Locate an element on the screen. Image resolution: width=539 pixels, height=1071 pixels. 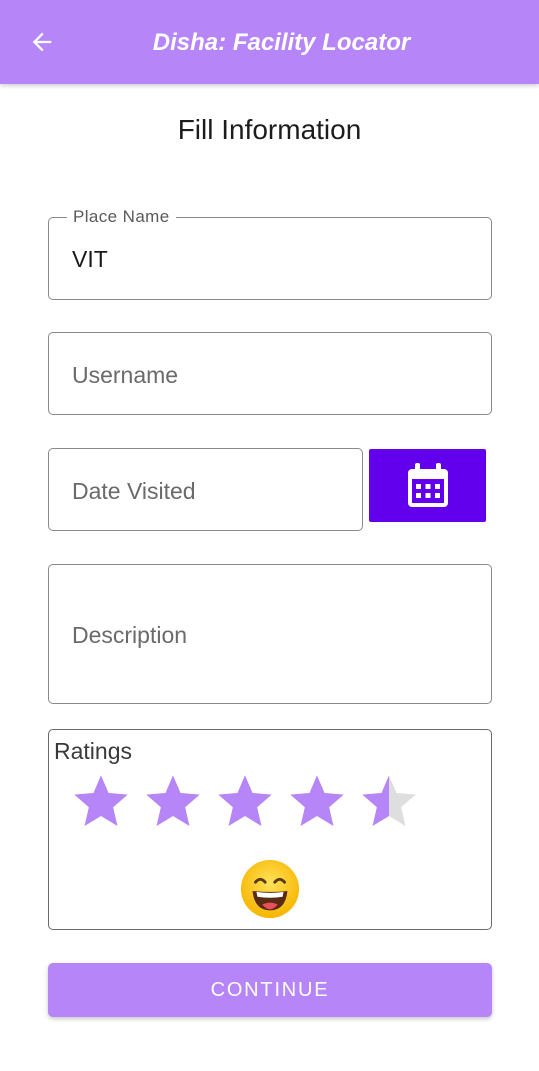
place-name-label: Place Name is located at coordinates (121, 217).